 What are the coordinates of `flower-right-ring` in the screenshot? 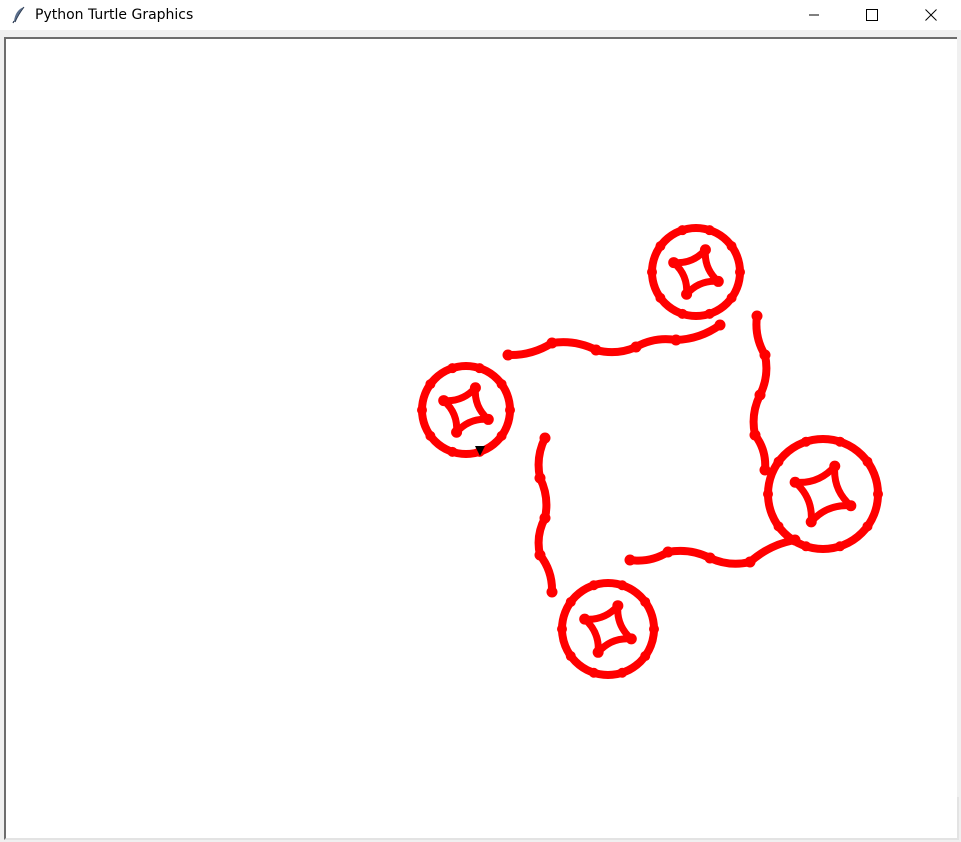 It's located at (823, 494).